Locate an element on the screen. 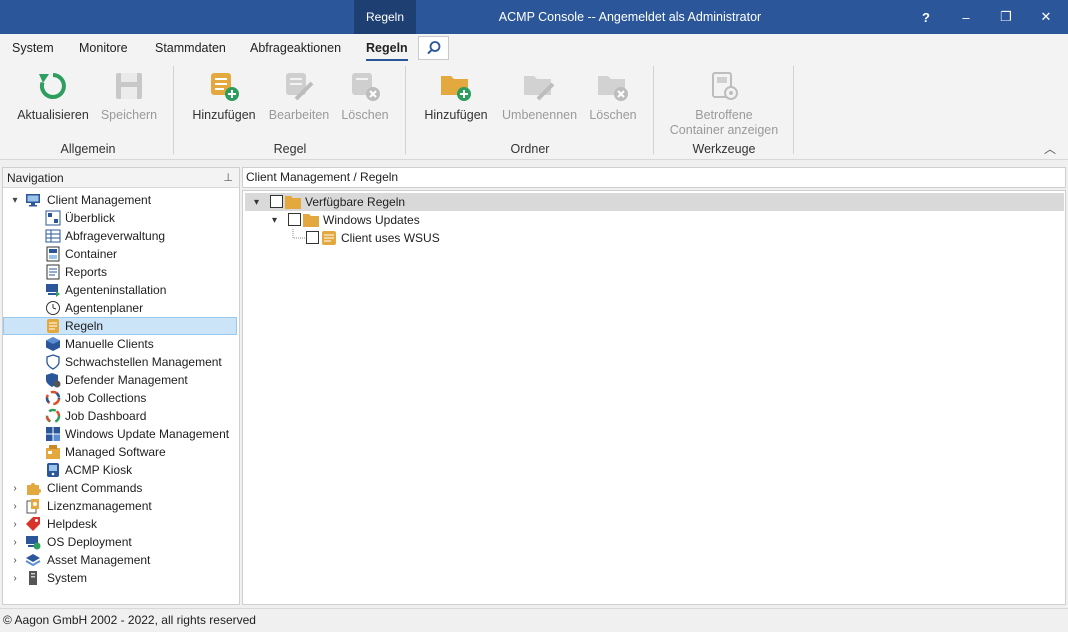 The width and height of the screenshot is (1068, 632). nav-manuelle-clients: Manuelle Clients is located at coordinates (121, 344).